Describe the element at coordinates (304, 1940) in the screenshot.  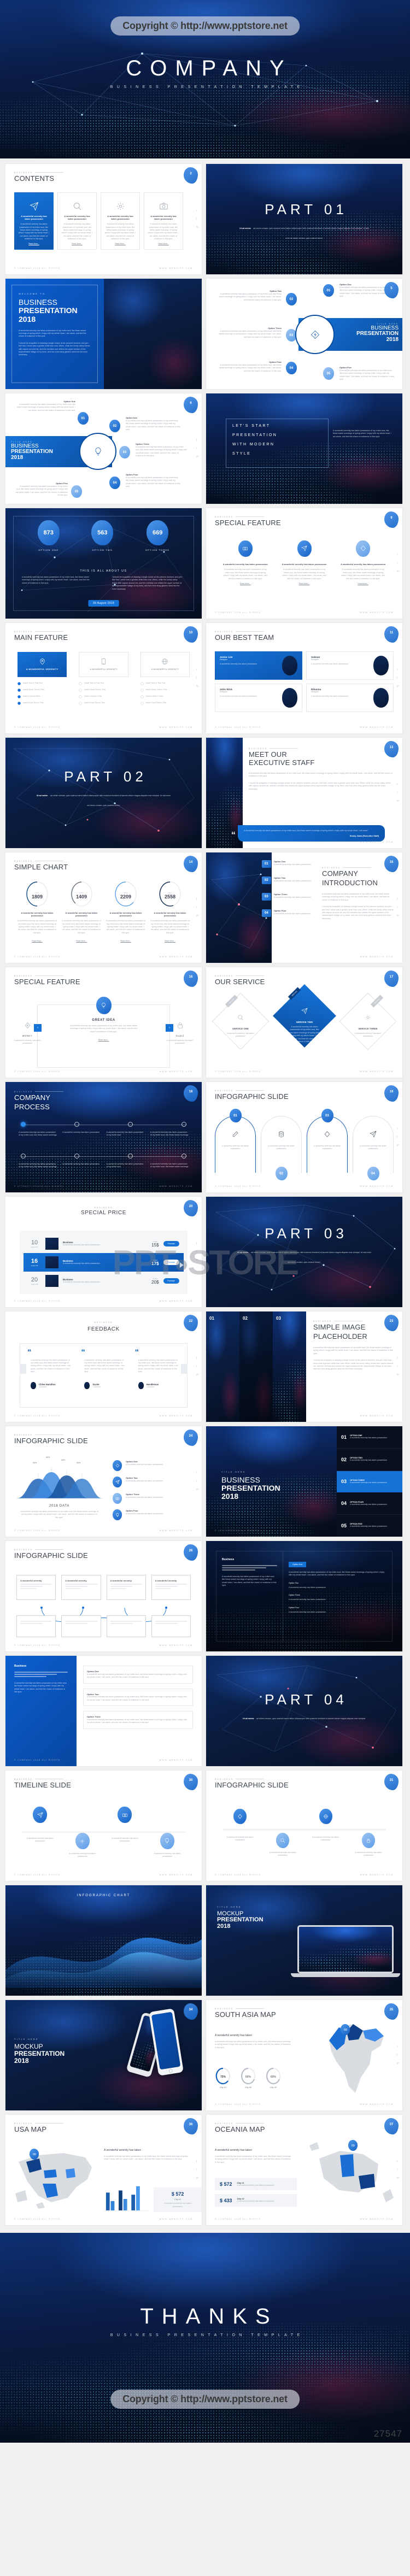
I see `slide-mockup-laptop: TITLE HERE MOCKUP PRESENTATION 2018` at that location.